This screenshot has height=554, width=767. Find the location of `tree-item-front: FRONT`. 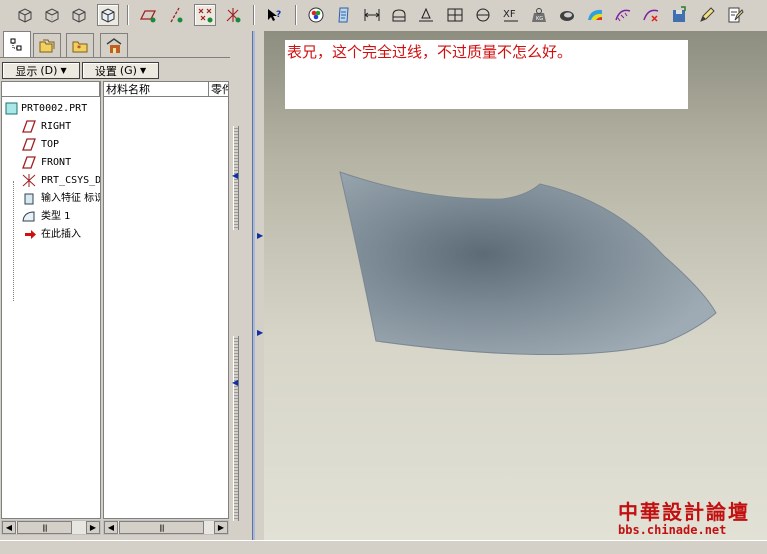

tree-item-front: FRONT is located at coordinates (51, 162).